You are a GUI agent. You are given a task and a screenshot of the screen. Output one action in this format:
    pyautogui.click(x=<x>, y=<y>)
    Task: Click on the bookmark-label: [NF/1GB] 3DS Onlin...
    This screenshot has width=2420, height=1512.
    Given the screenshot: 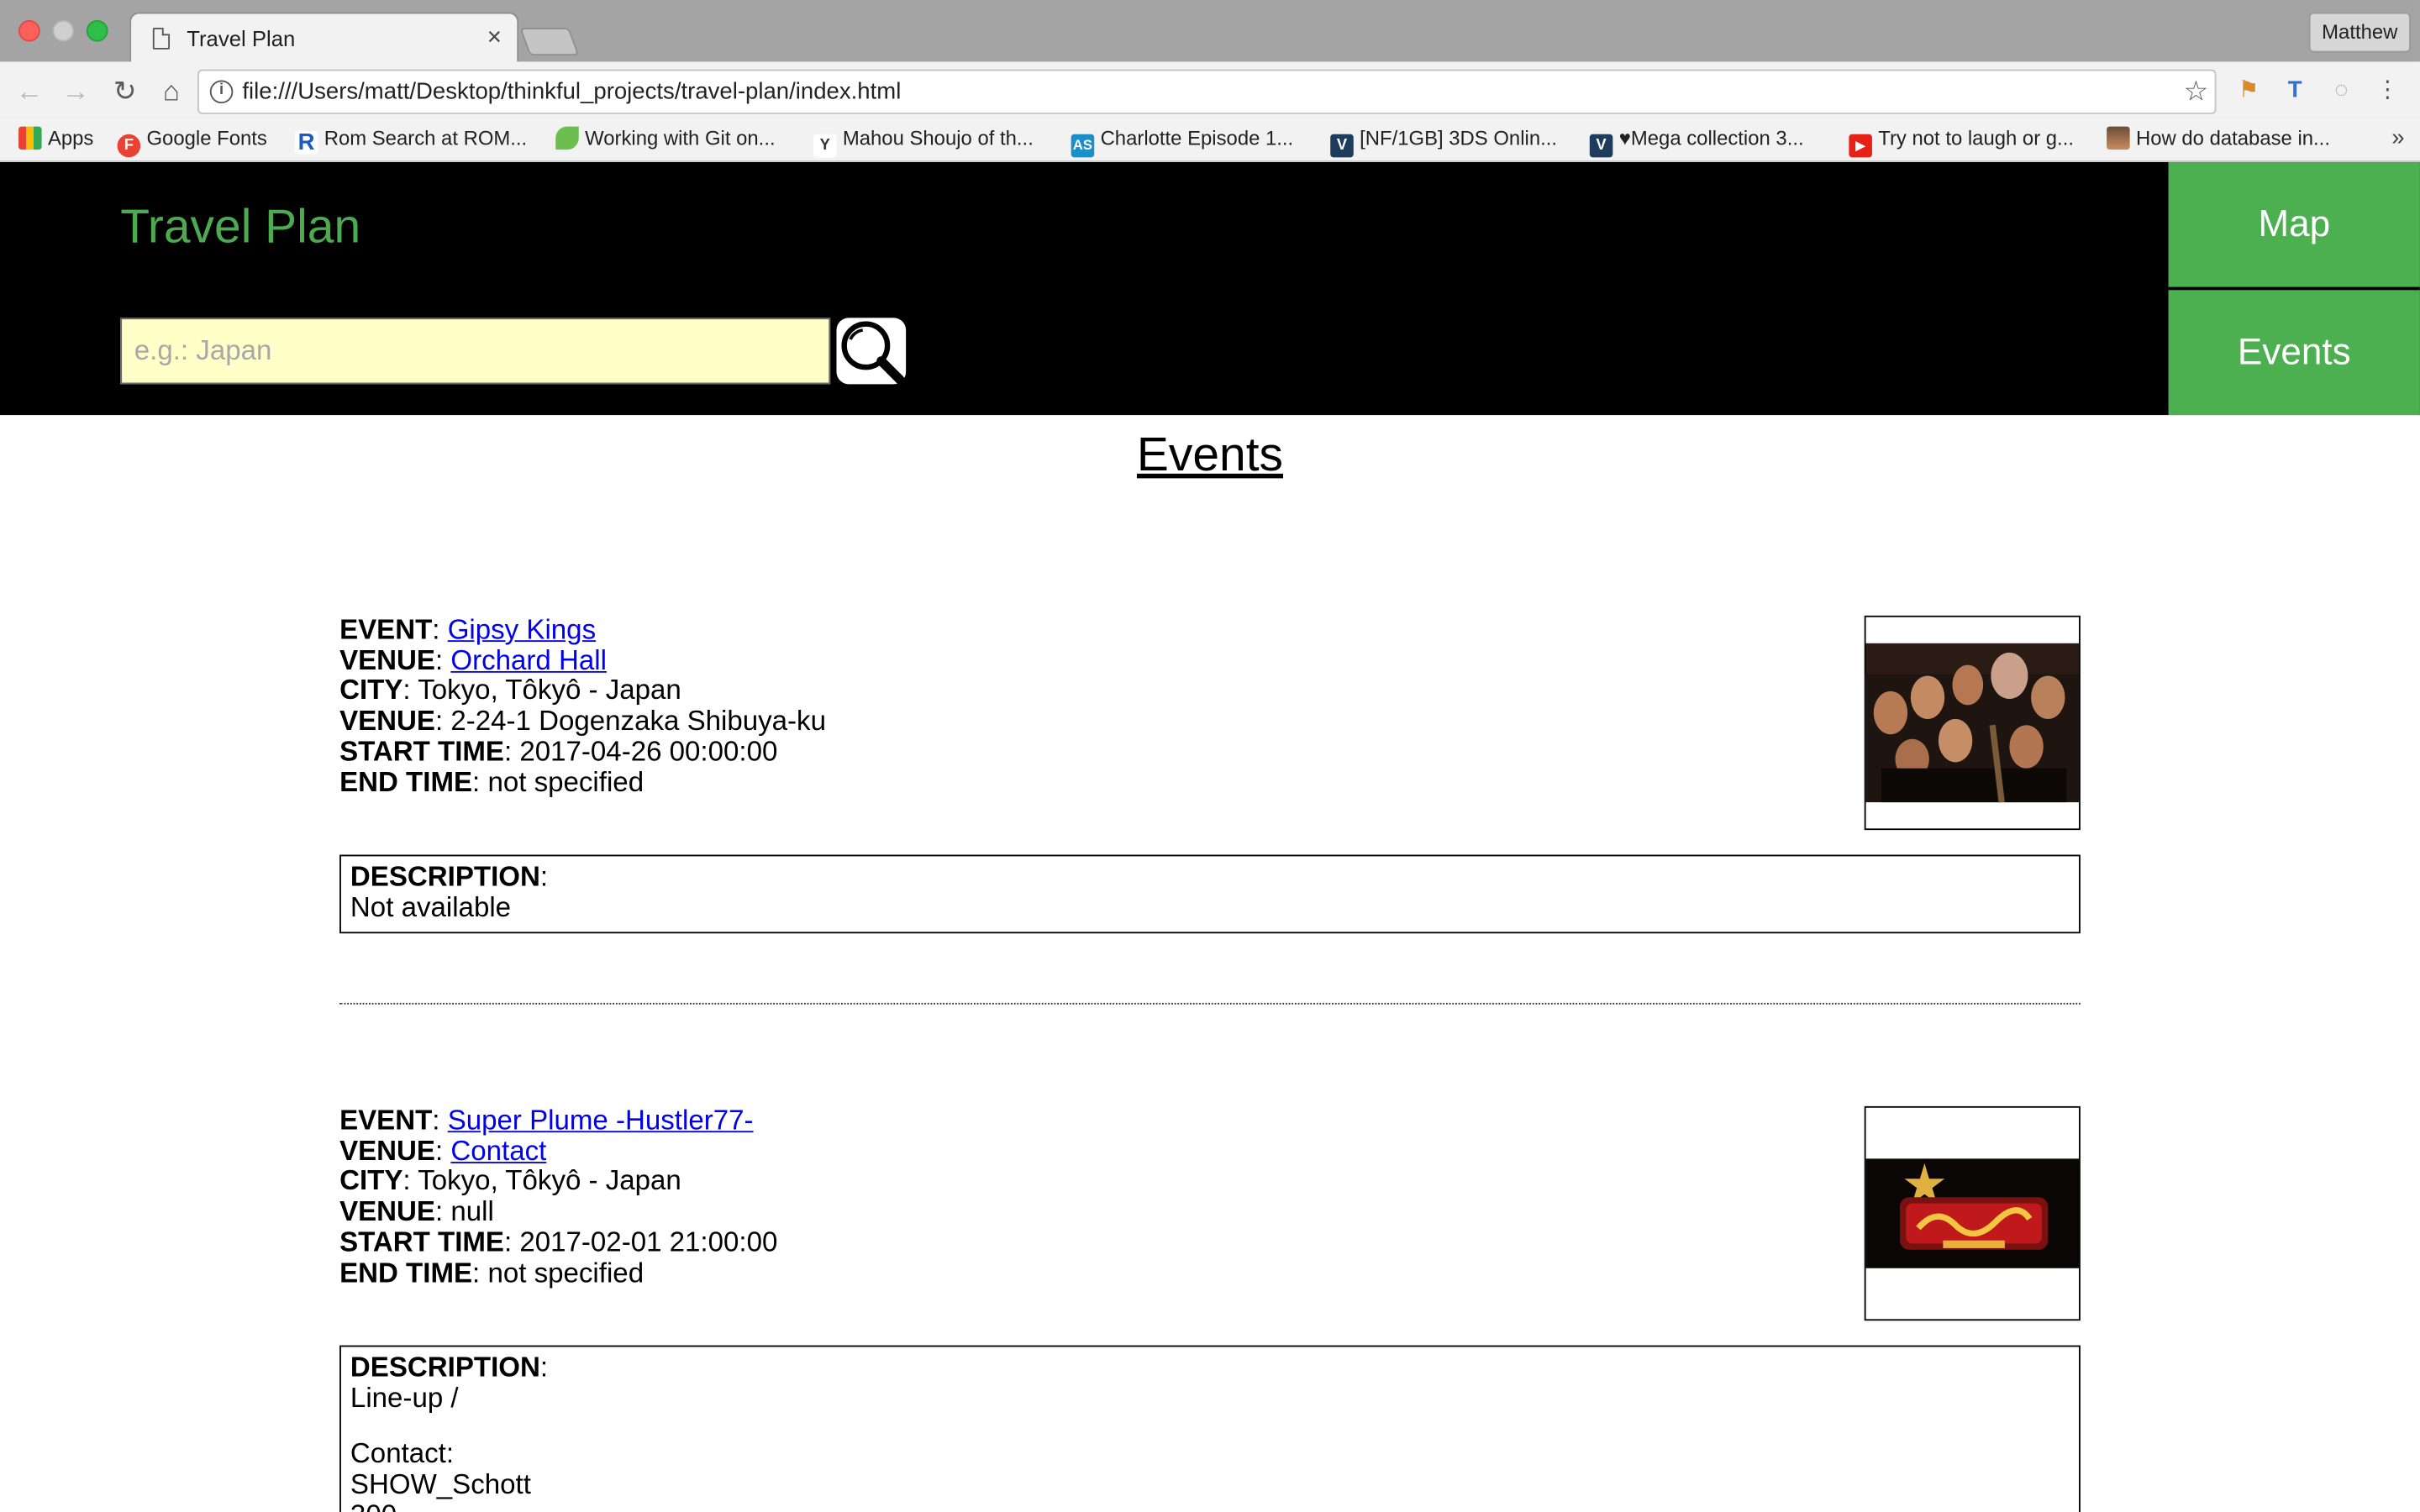 What is the action you would take?
    pyautogui.click(x=1459, y=138)
    